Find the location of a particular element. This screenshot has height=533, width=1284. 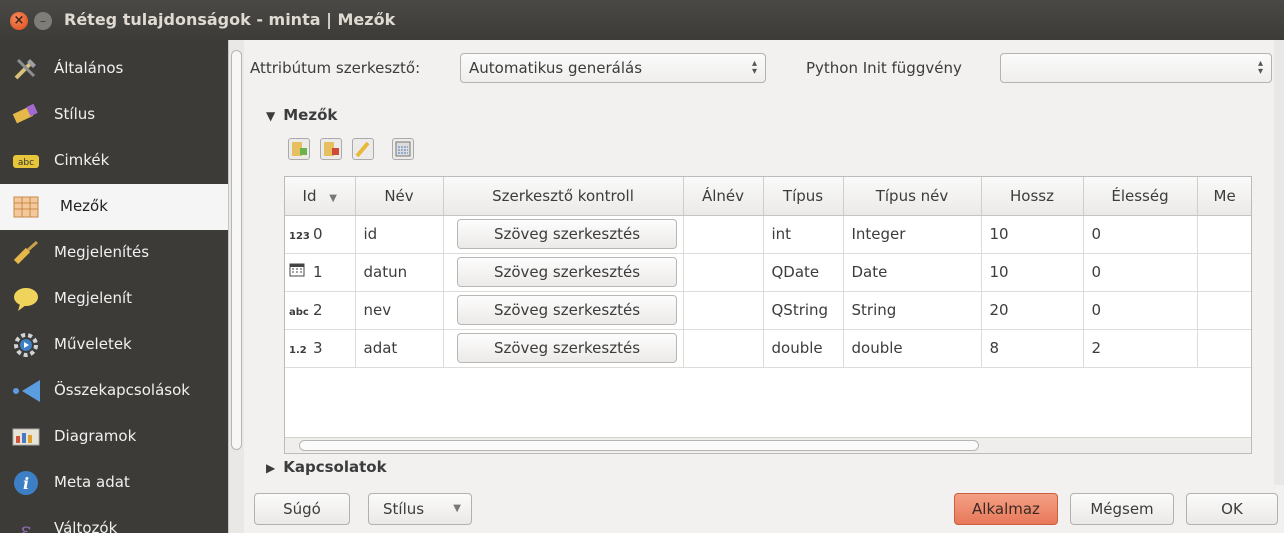

sidebar-item-rendering: Megjelenítés is located at coordinates (114, 253).